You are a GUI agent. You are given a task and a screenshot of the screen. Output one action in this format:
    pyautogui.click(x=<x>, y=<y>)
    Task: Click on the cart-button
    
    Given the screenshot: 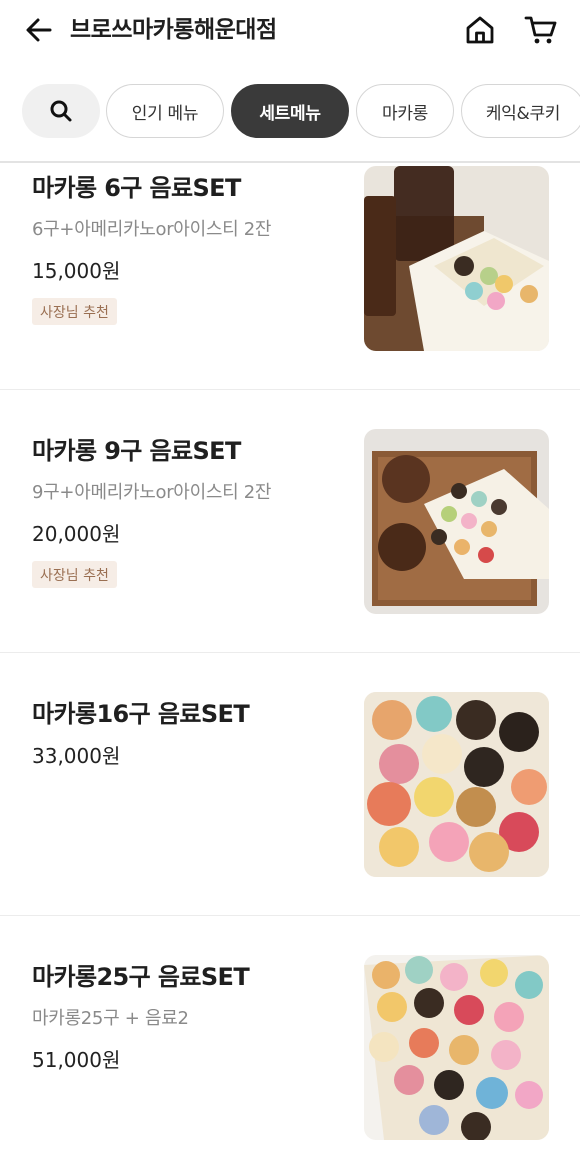 What is the action you would take?
    pyautogui.click(x=541, y=30)
    